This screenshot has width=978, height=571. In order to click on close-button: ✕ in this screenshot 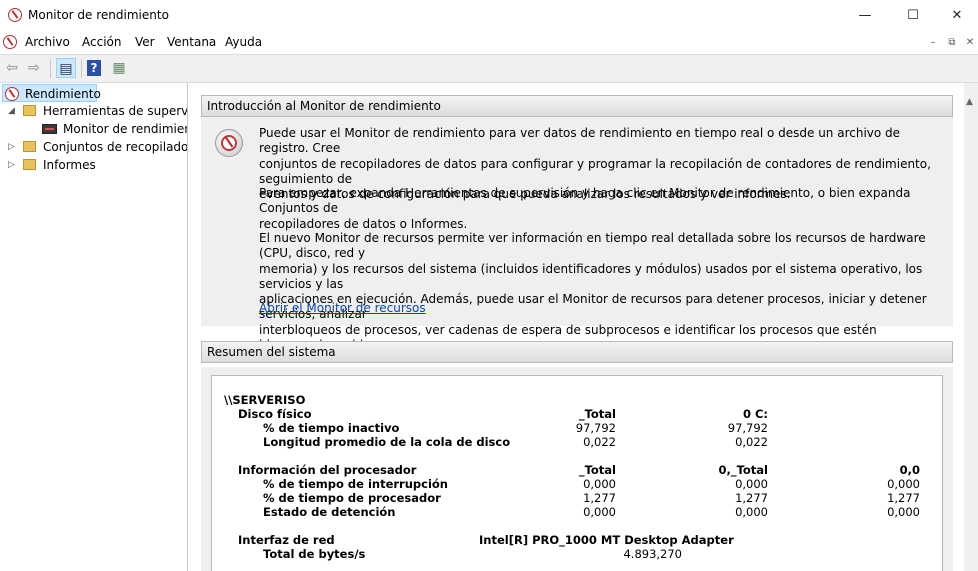, I will do `click(956, 15)`.